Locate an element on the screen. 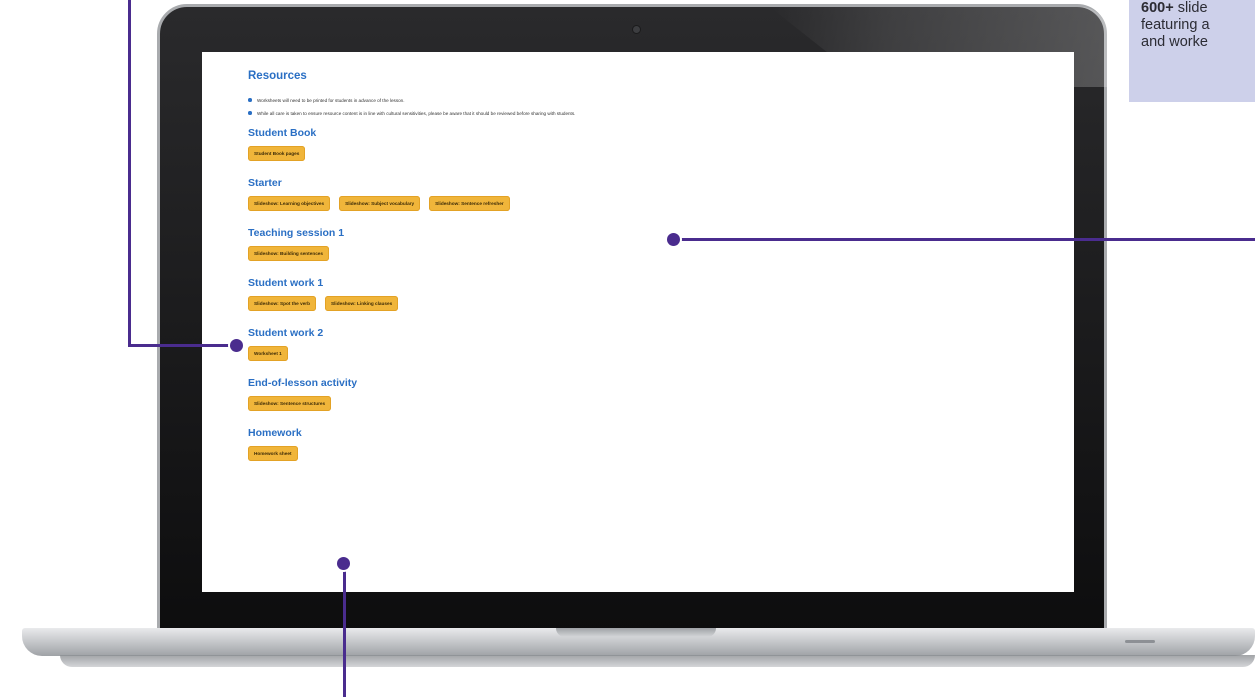 The width and height of the screenshot is (1255, 697). resource-button: Slideshow: Sentence refresher is located at coordinates (469, 203).